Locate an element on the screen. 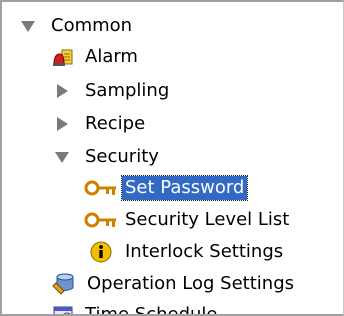 The height and width of the screenshot is (316, 344). tree-node-sampling: Sampling is located at coordinates (112, 91).